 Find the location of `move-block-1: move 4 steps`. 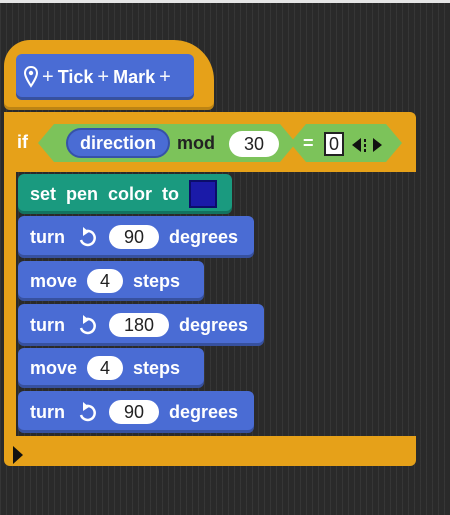

move-block-1: move 4 steps is located at coordinates (111, 281).